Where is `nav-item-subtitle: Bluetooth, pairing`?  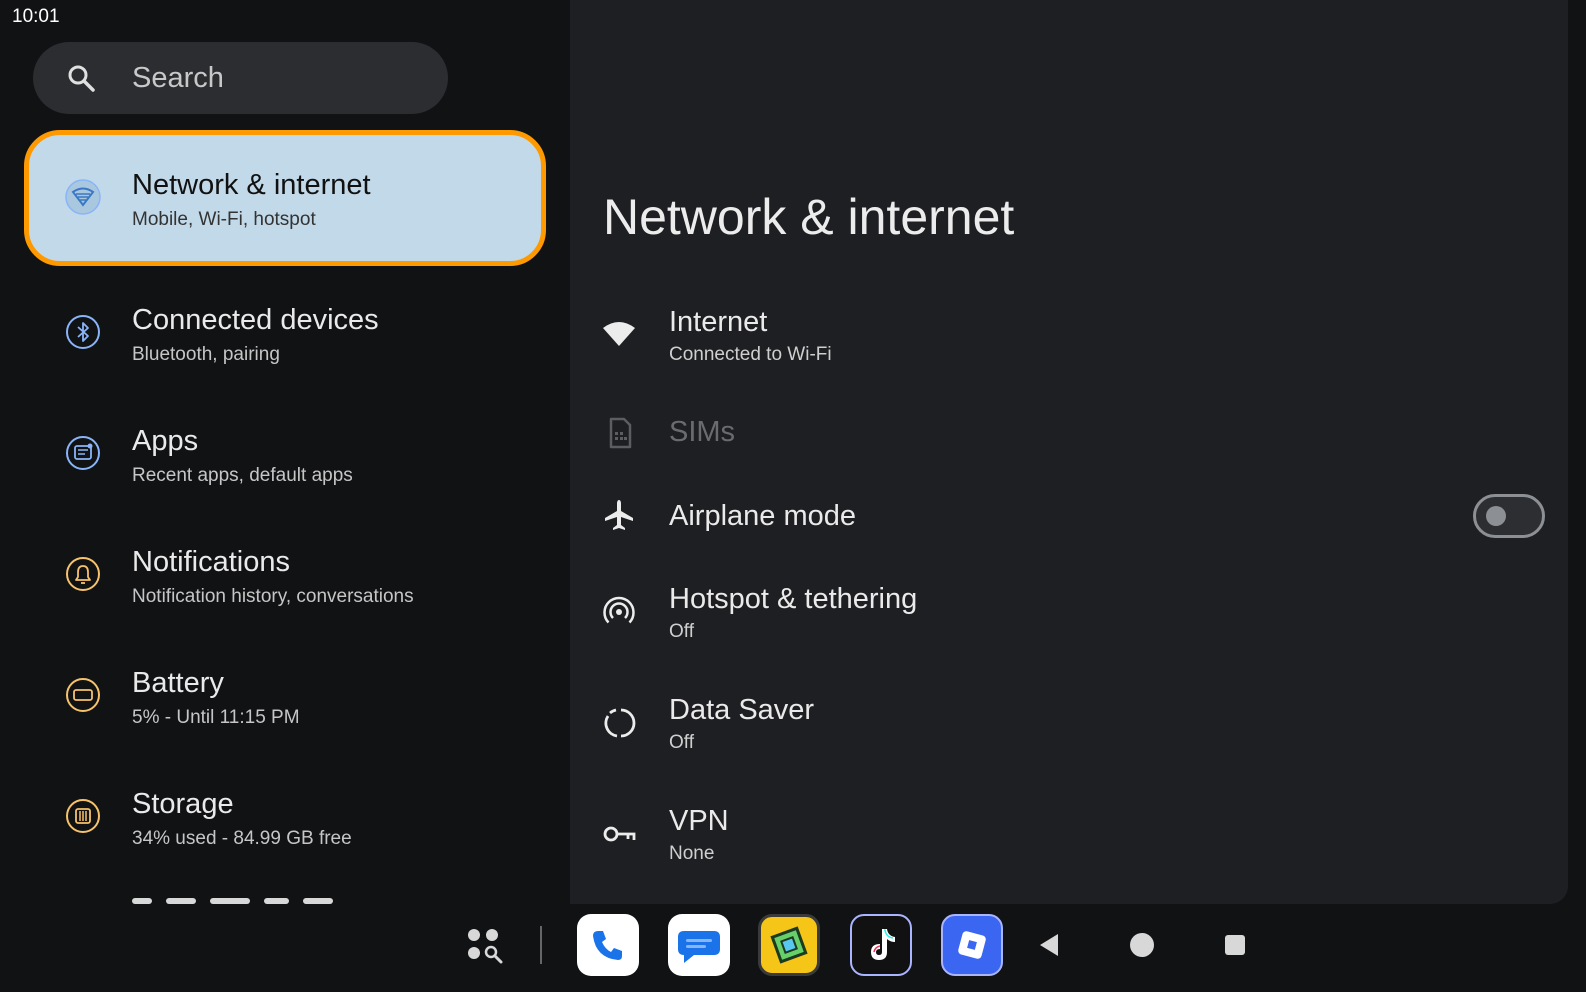 nav-item-subtitle: Bluetooth, pairing is located at coordinates (206, 354).